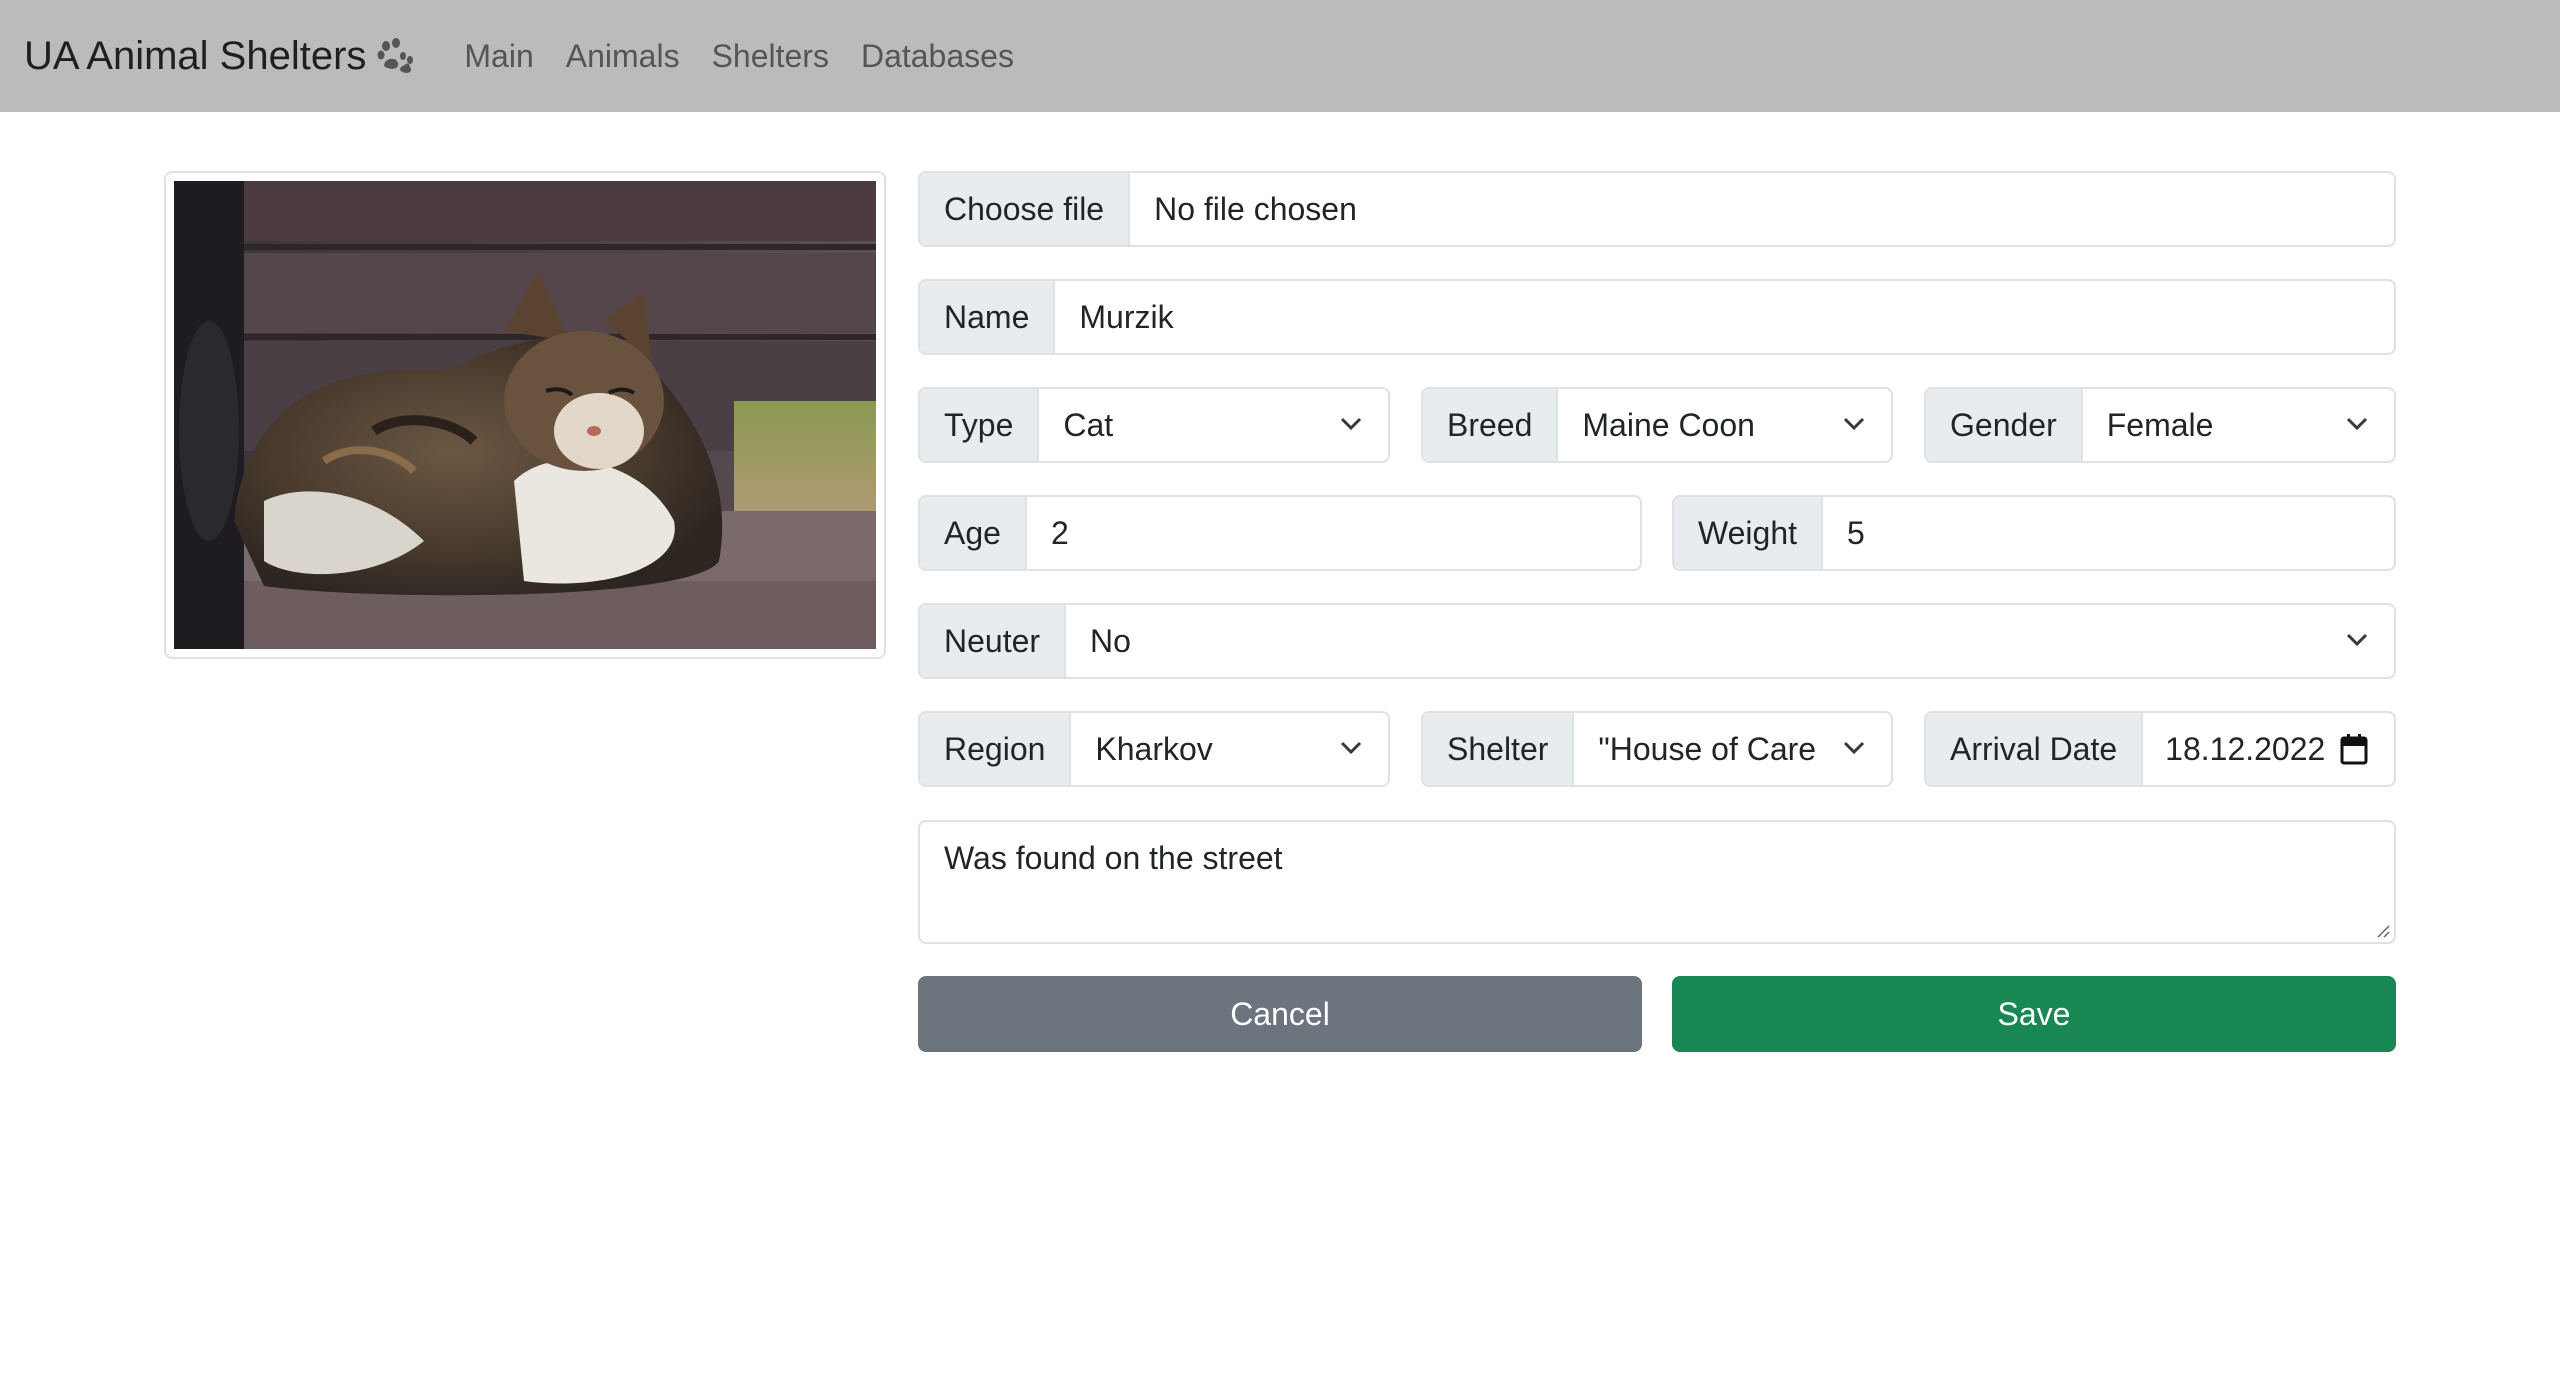 The width and height of the screenshot is (2560, 1378). Describe the element at coordinates (1749, 533) in the screenshot. I see `weight-label: Weight` at that location.